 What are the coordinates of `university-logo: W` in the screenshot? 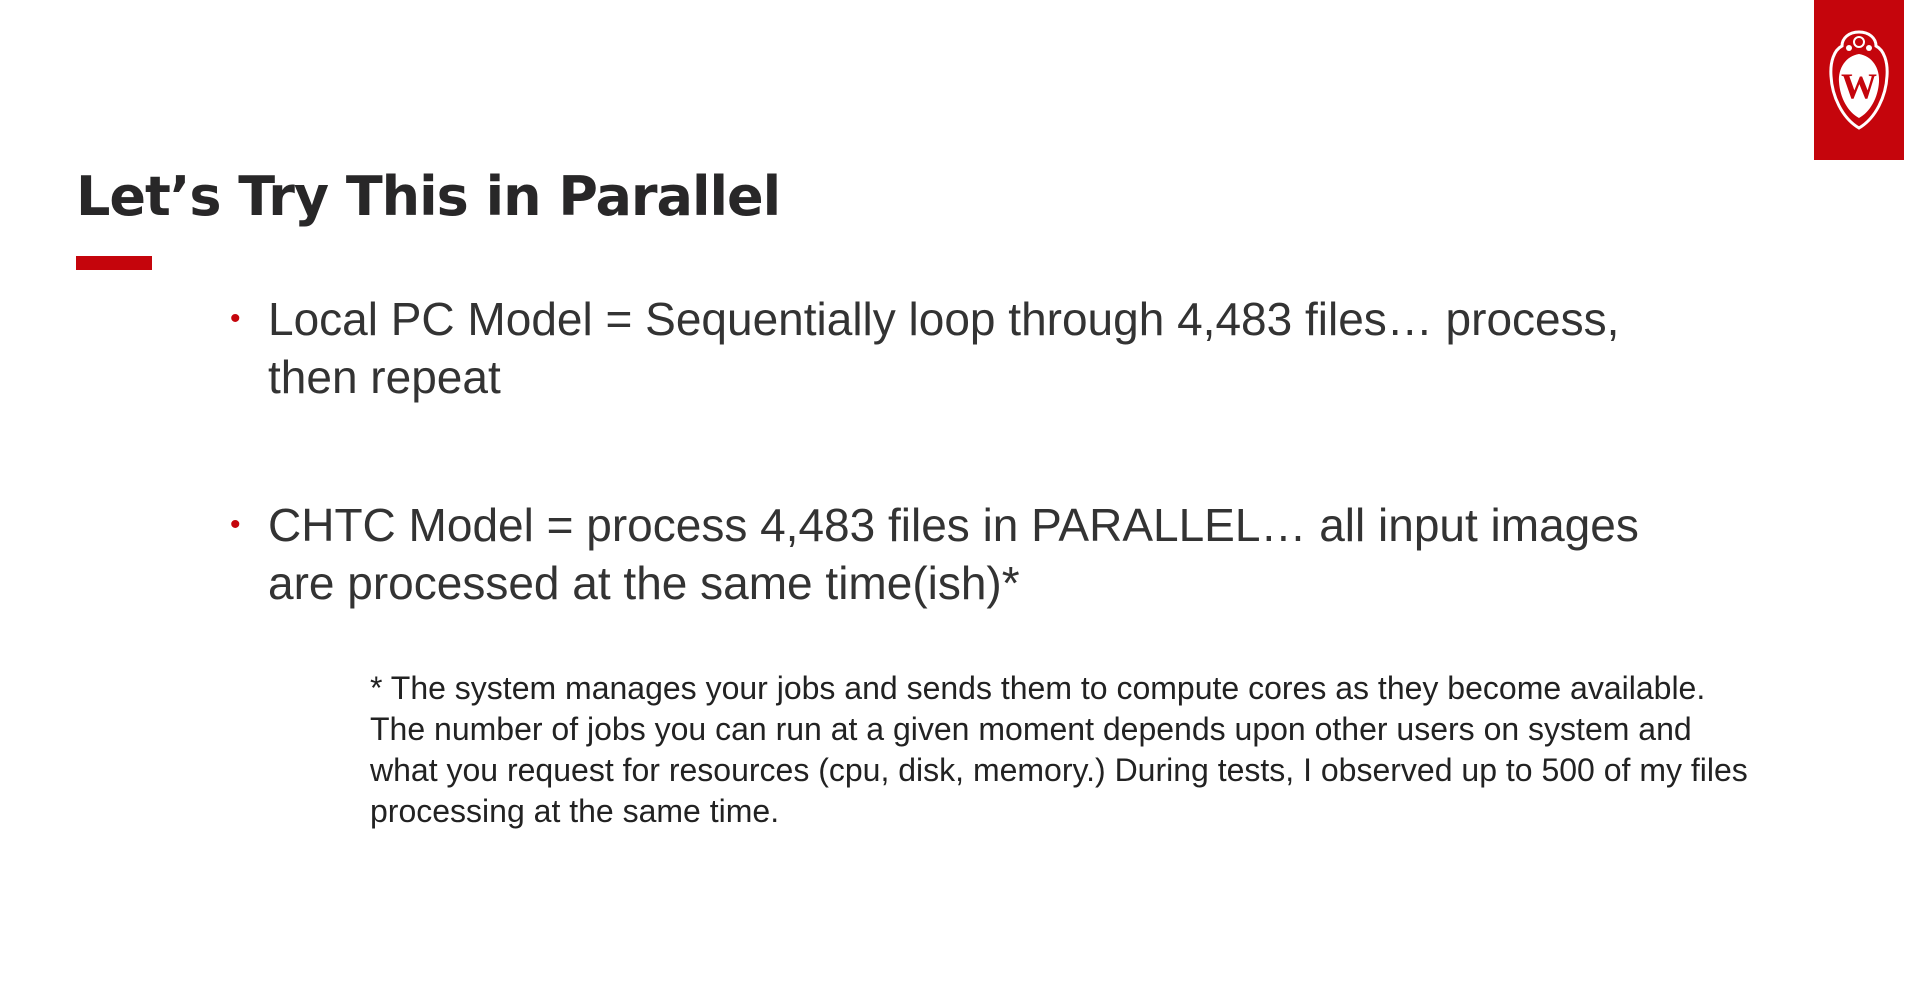 It's located at (1859, 80).